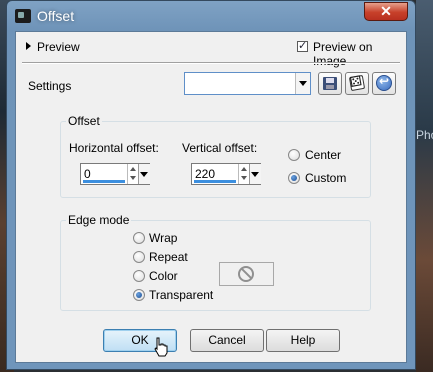 The width and height of the screenshot is (433, 372). I want to click on background-text: Pho, so click(424, 135).